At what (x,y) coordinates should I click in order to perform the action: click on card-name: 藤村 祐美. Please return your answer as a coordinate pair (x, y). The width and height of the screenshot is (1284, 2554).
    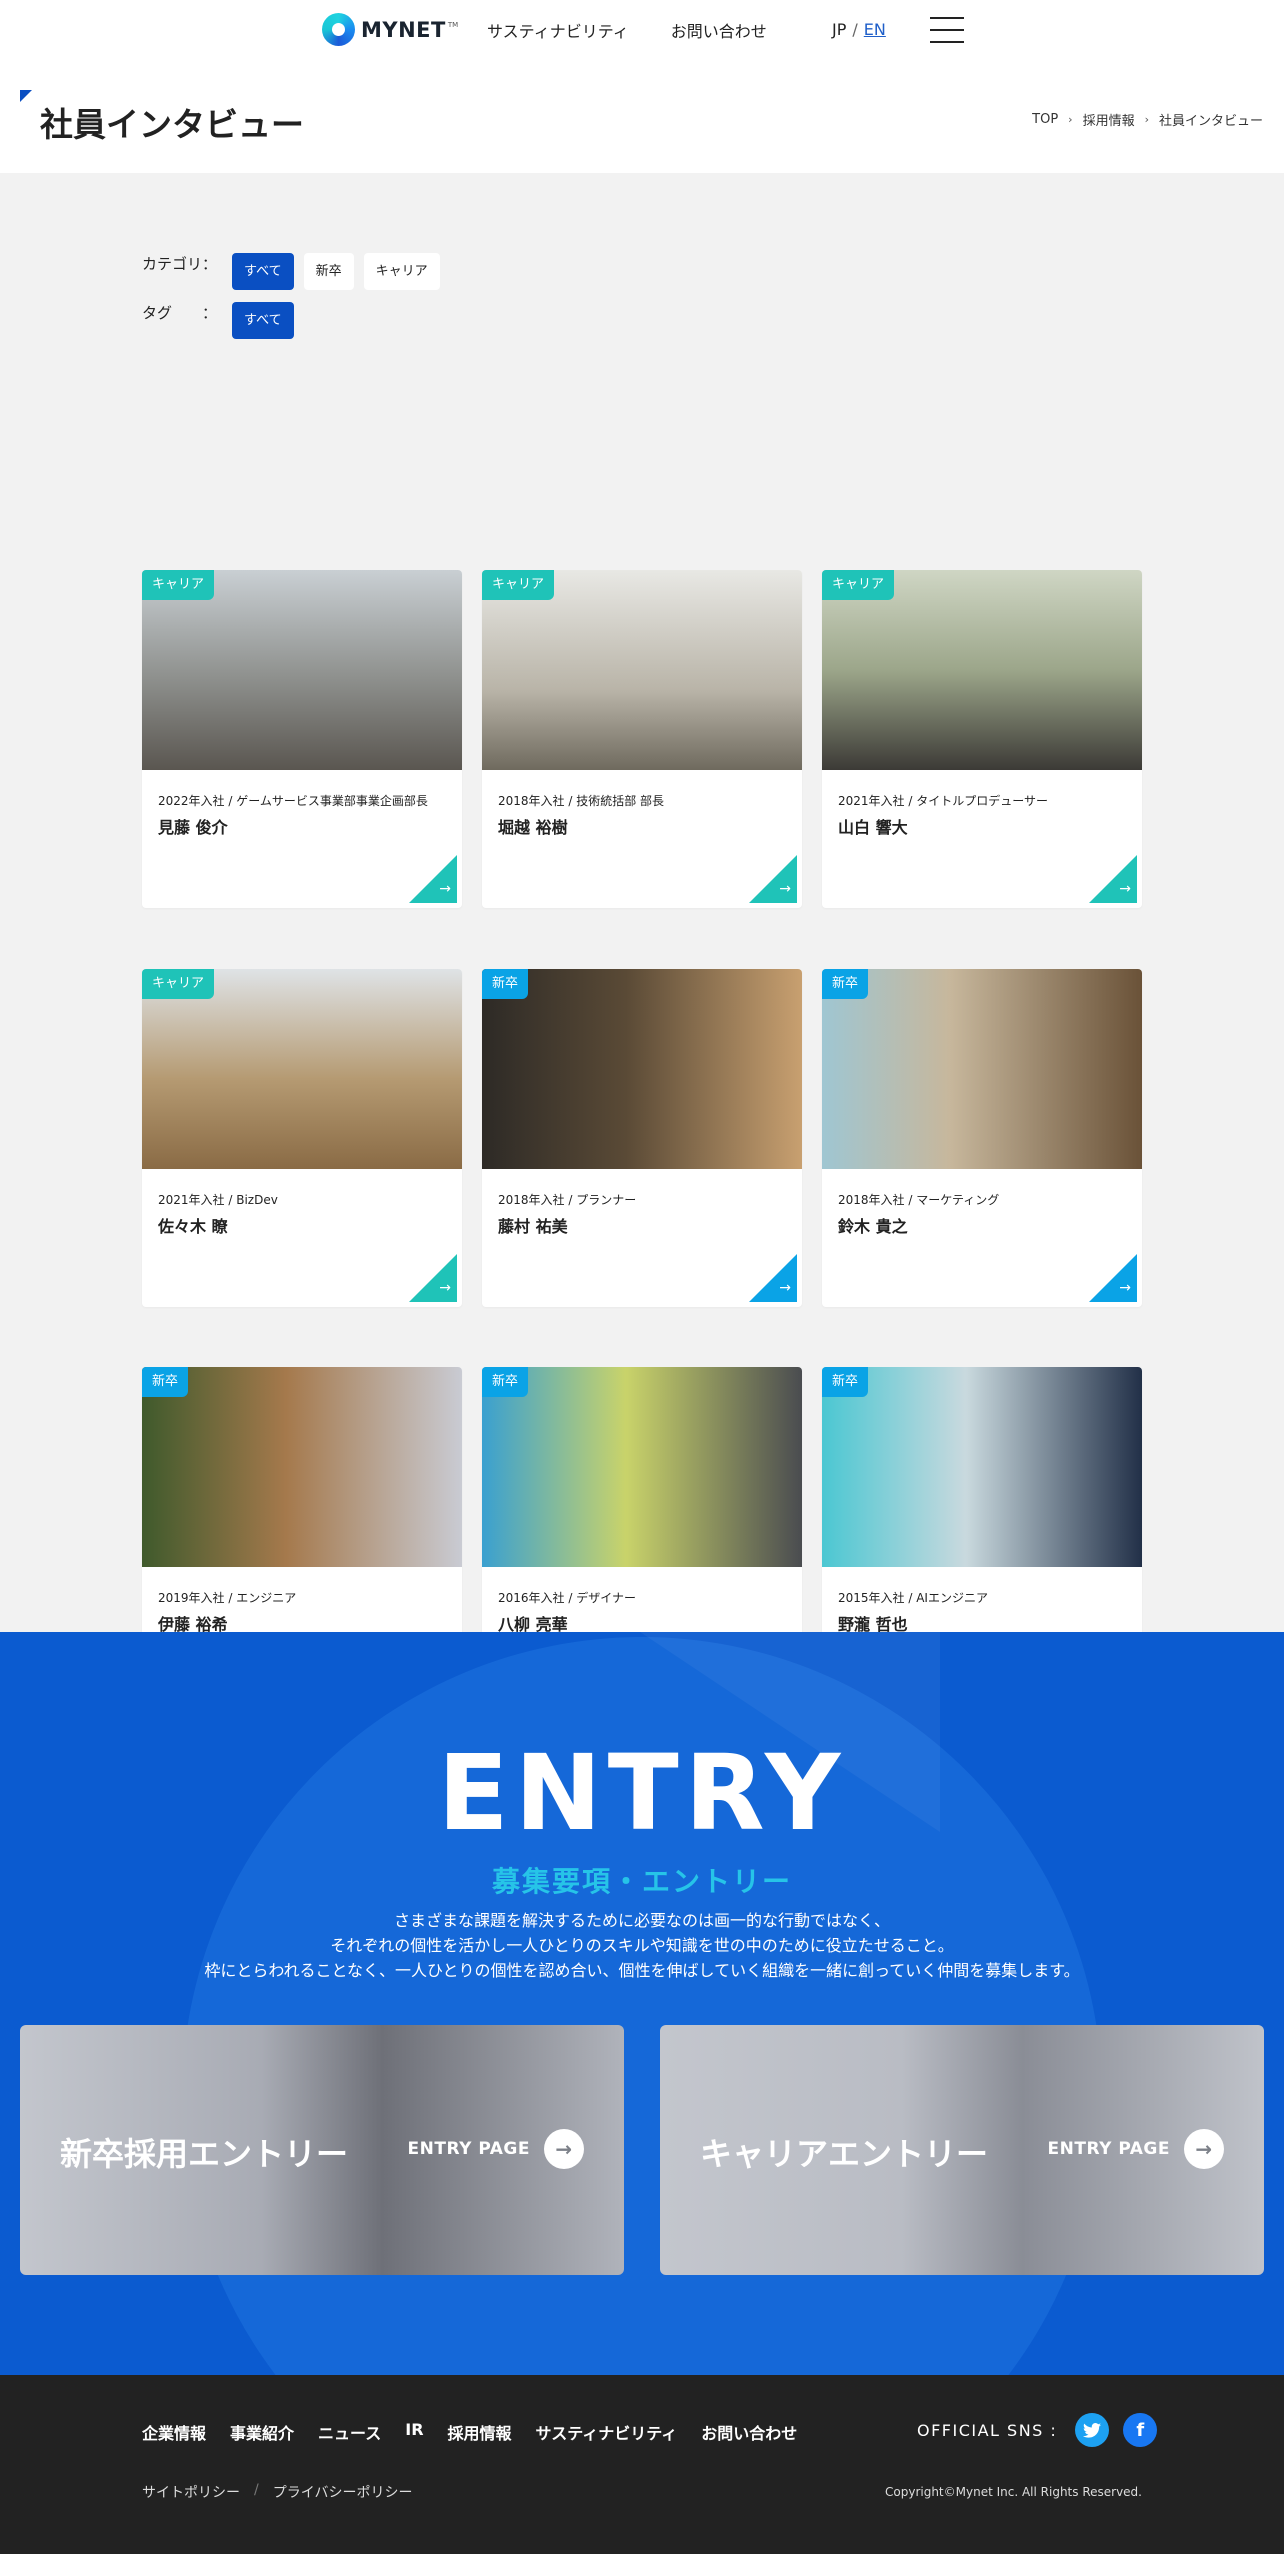
    Looking at the image, I should click on (533, 1226).